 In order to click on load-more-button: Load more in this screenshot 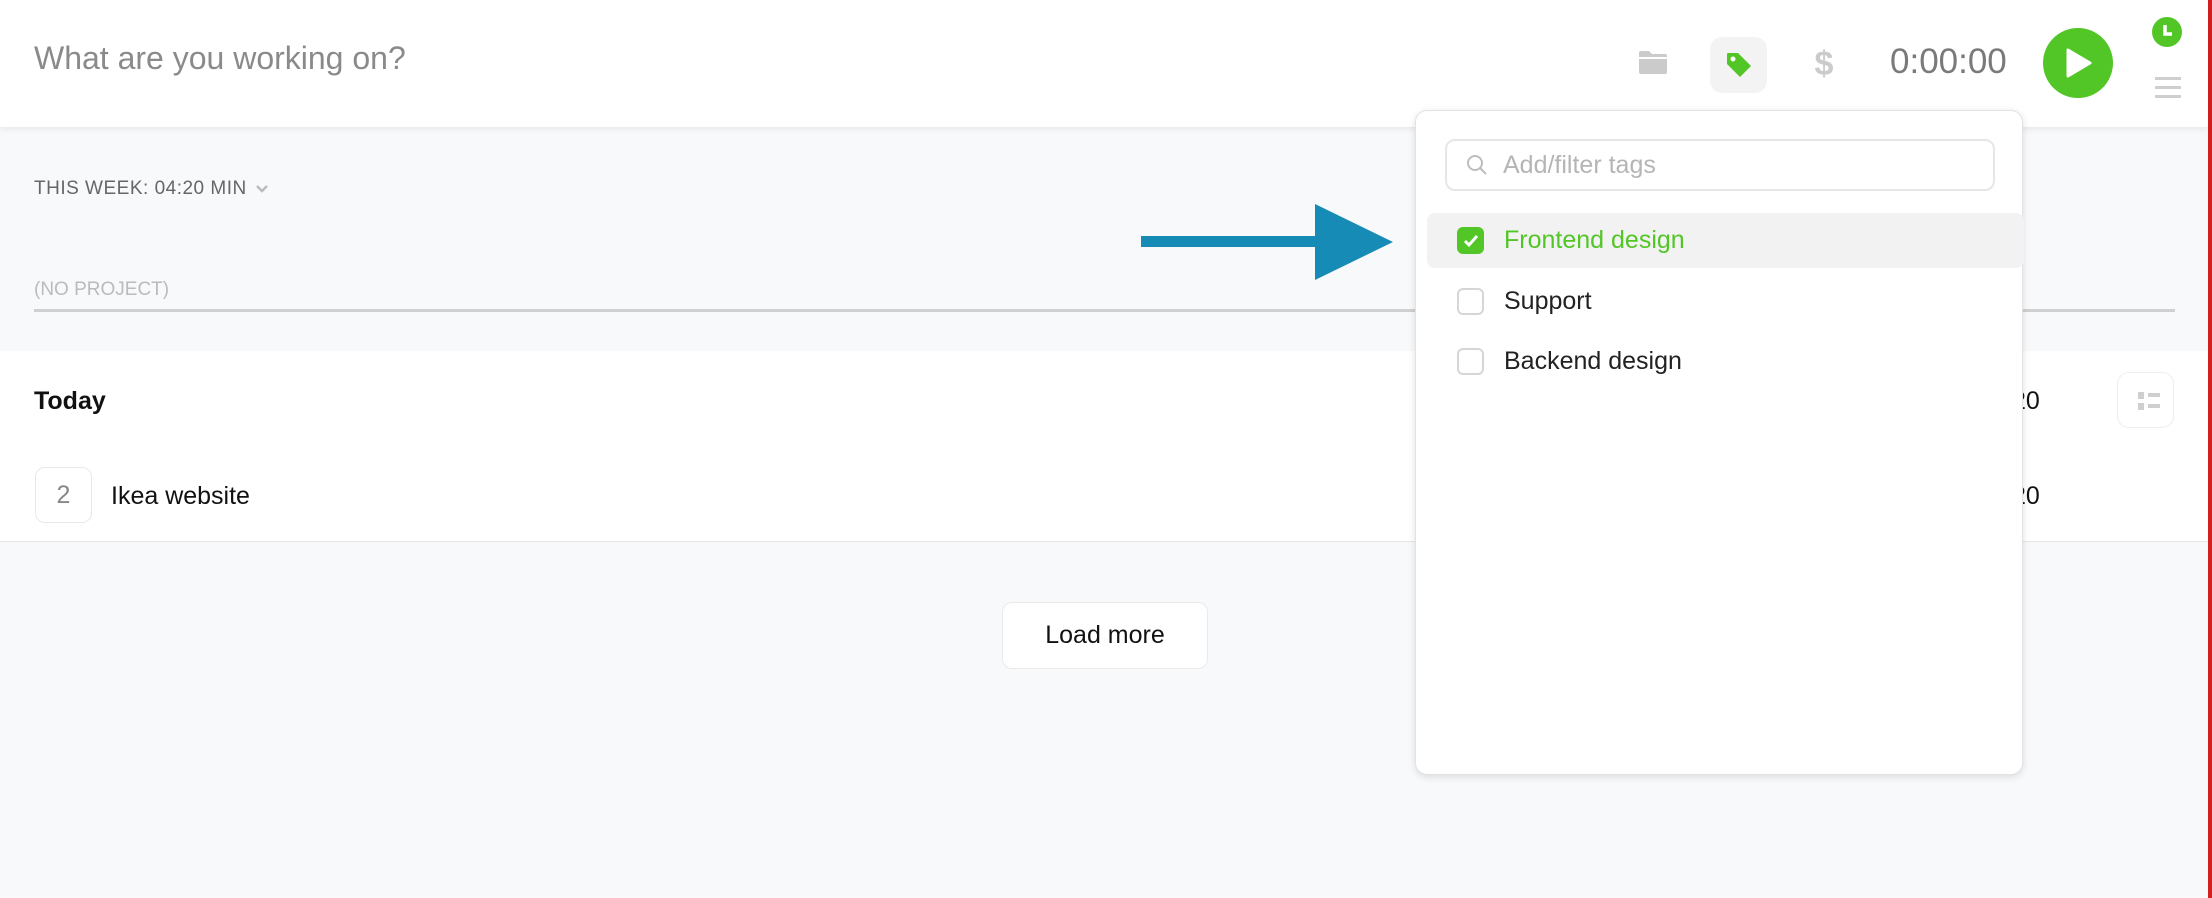, I will do `click(1105, 635)`.